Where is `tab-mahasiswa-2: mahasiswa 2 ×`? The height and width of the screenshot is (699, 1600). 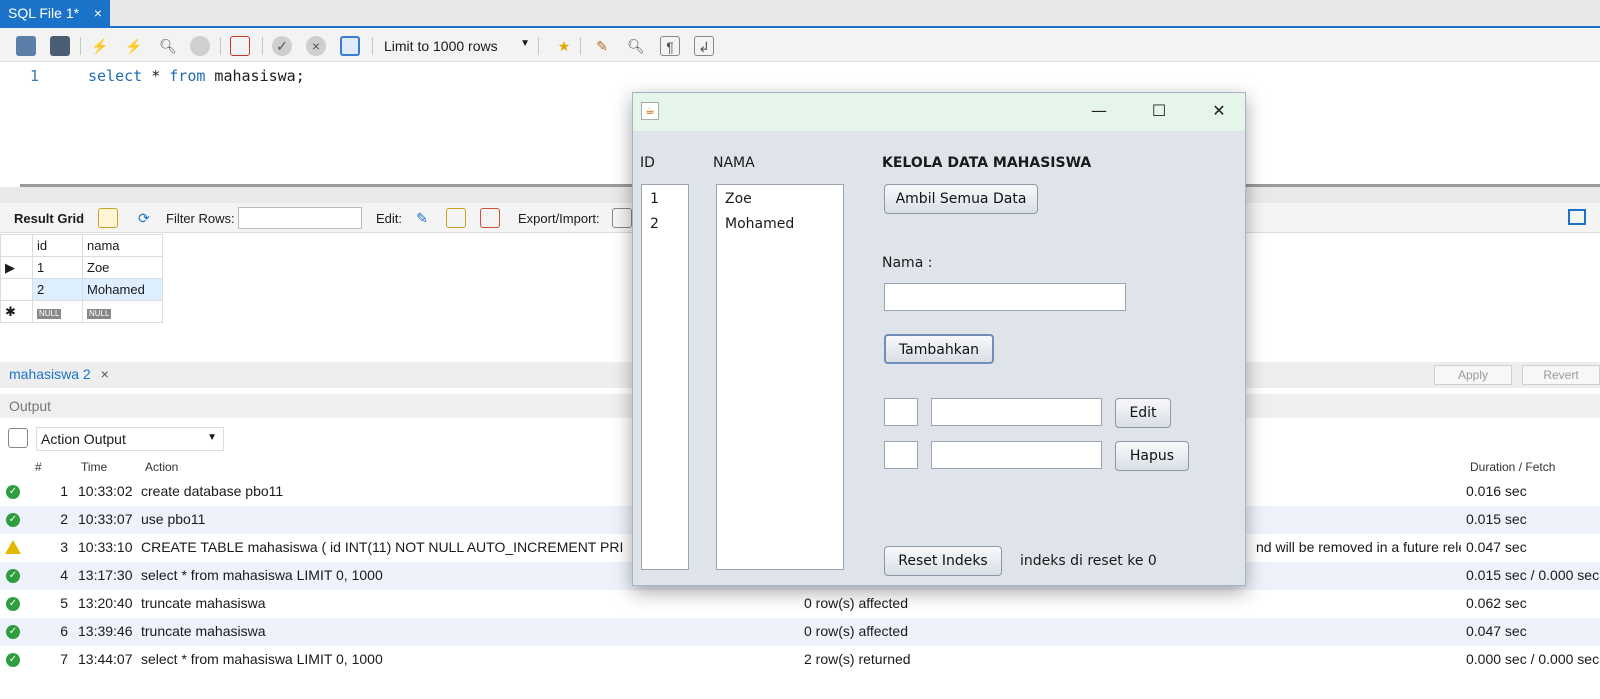
tab-mahasiswa-2: mahasiswa 2 × is located at coordinates (59, 374).